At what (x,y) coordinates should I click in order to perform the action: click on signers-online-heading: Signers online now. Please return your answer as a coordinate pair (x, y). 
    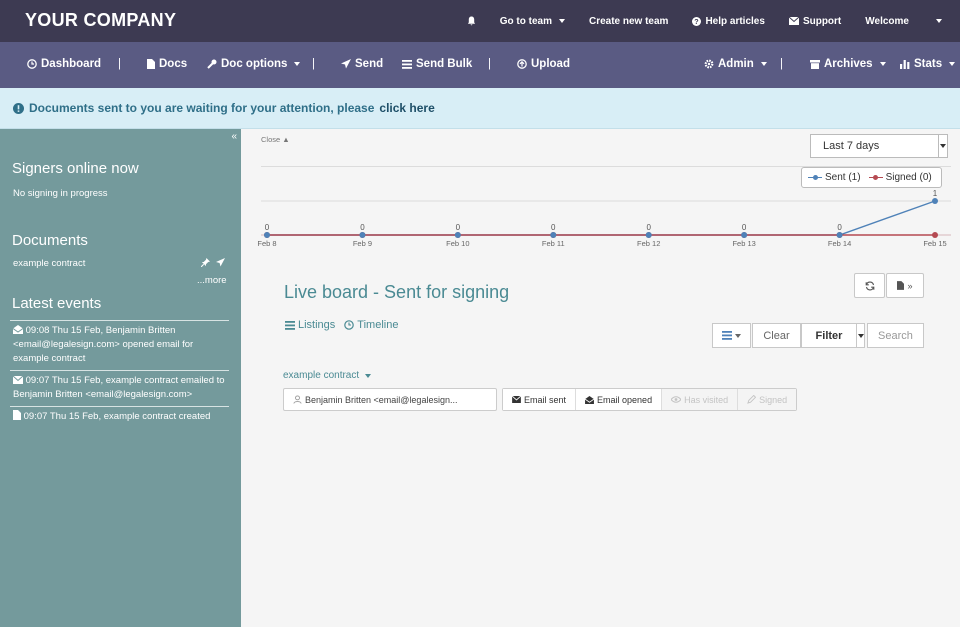
    Looking at the image, I should click on (75, 168).